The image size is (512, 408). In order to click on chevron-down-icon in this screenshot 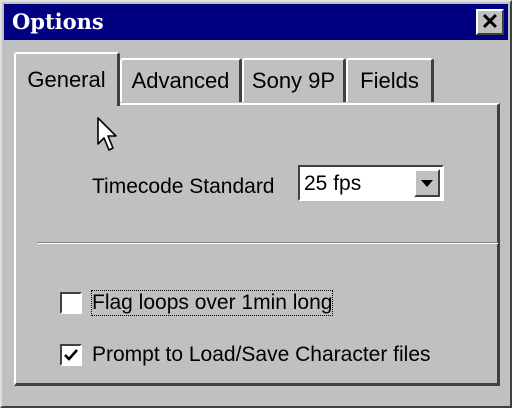, I will do `click(427, 183)`.